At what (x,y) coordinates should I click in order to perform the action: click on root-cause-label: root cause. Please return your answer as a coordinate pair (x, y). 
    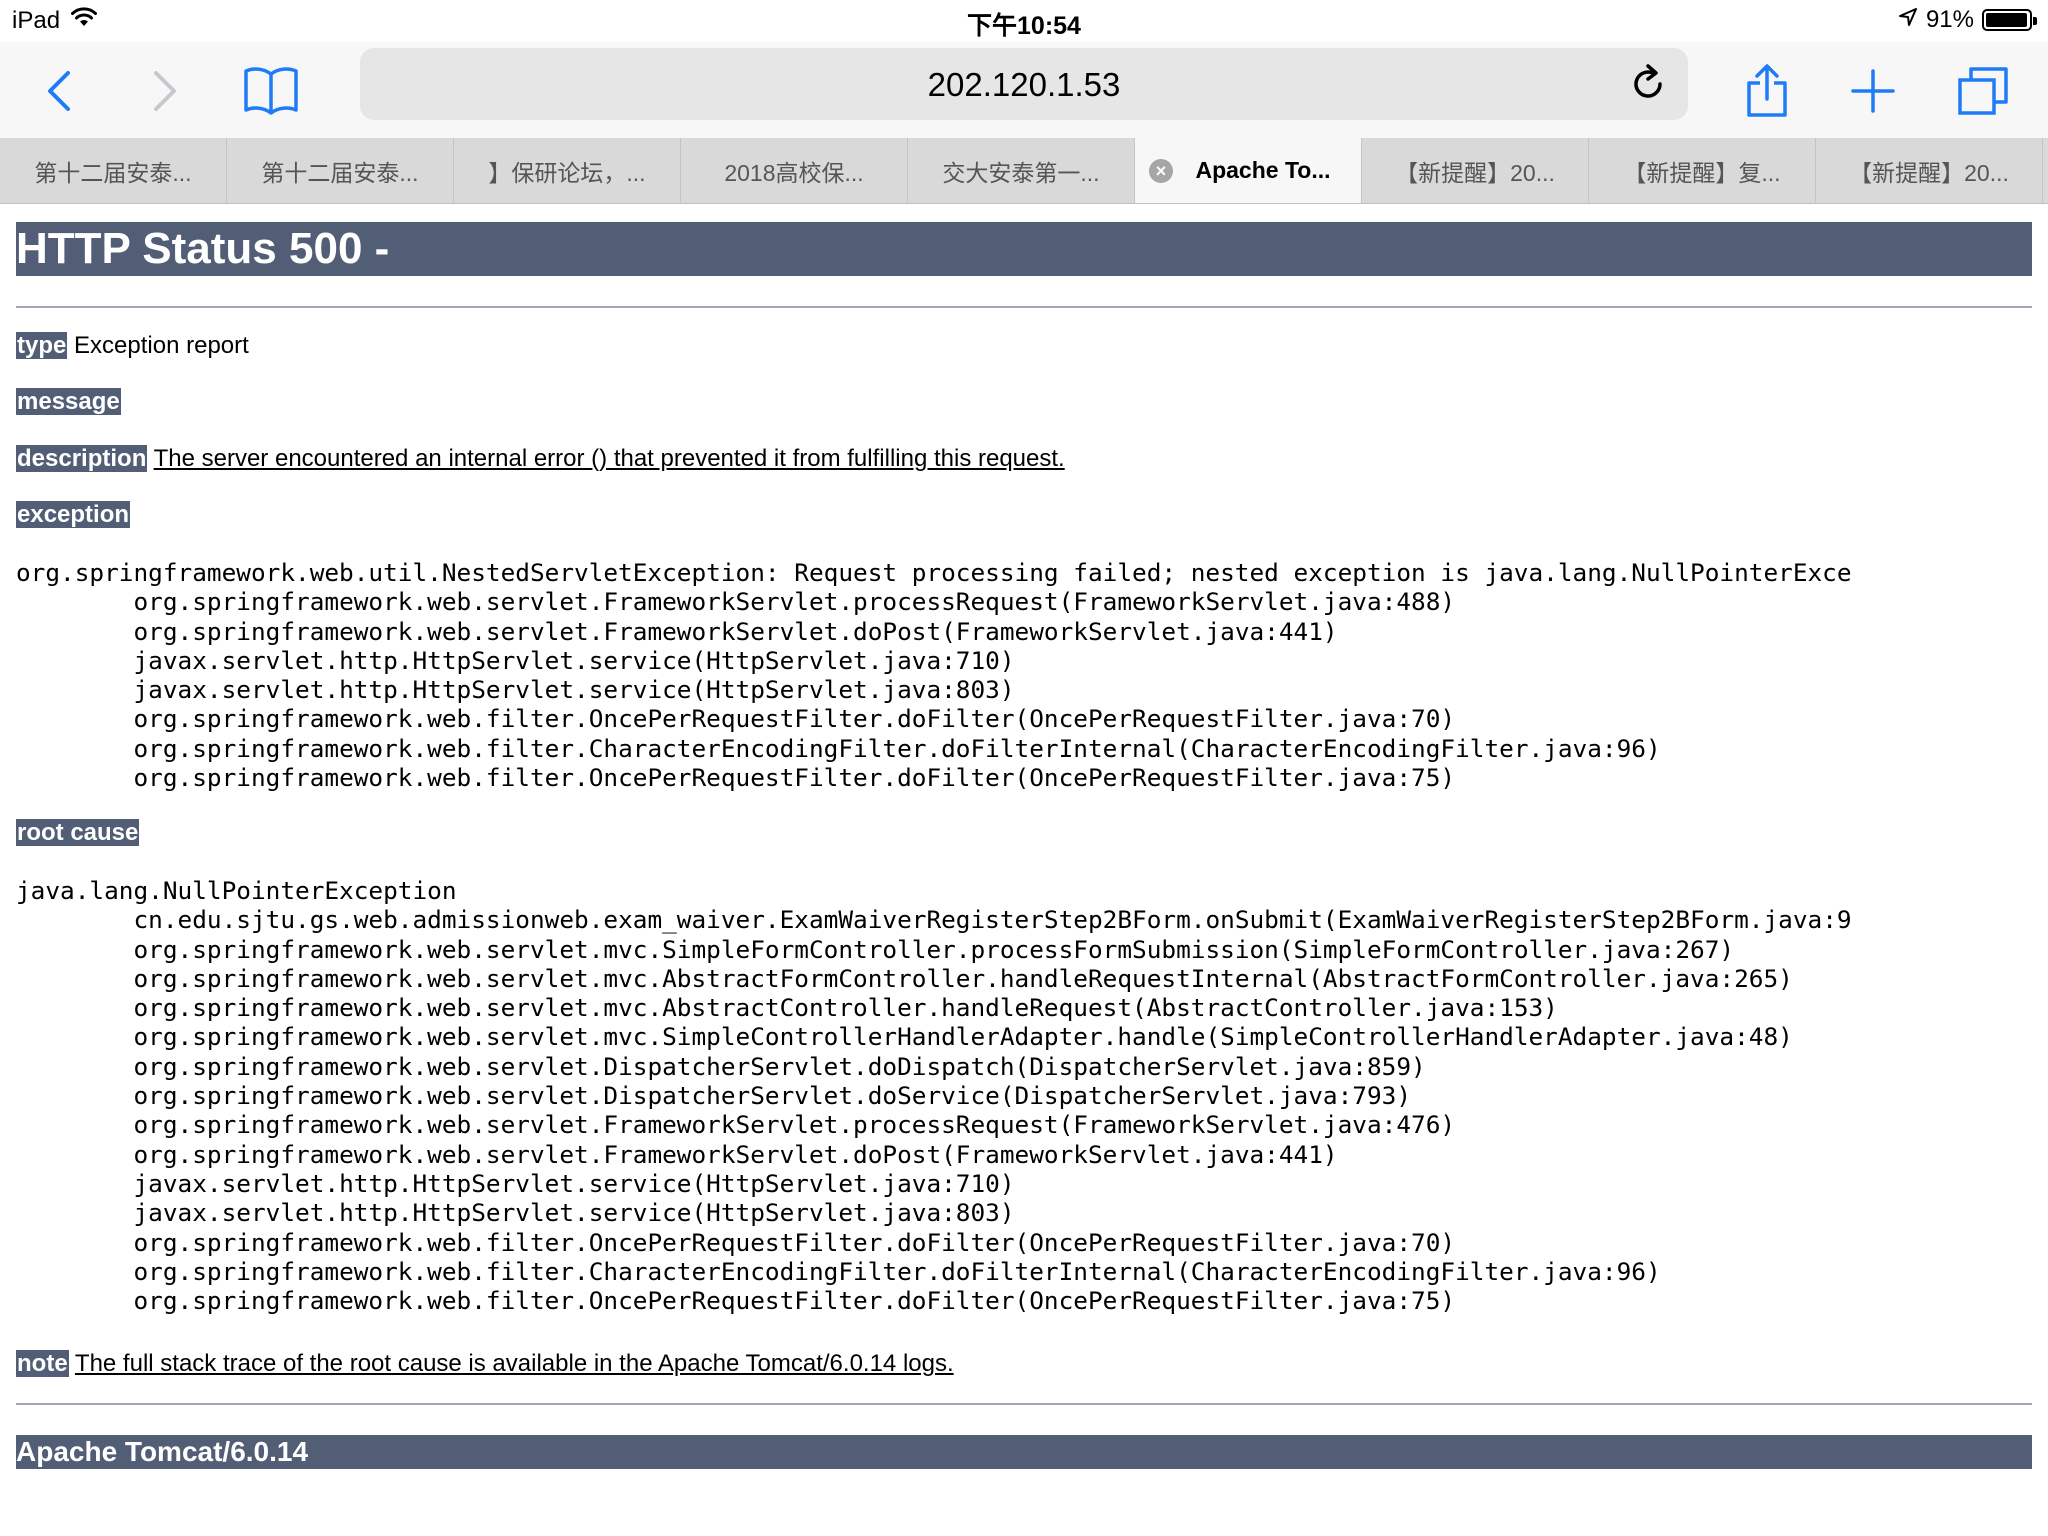
    Looking at the image, I should click on (78, 832).